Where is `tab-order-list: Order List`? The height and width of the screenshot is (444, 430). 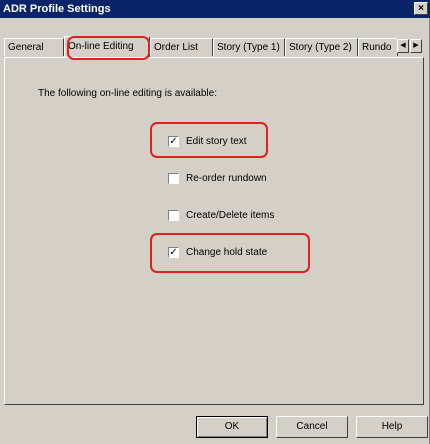 tab-order-list: Order List is located at coordinates (181, 47).